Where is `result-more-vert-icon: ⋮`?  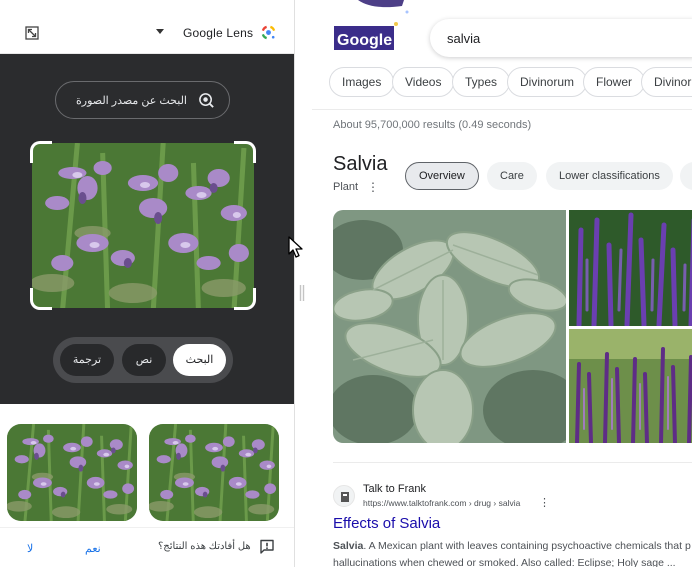 result-more-vert-icon: ⋮ is located at coordinates (544, 502).